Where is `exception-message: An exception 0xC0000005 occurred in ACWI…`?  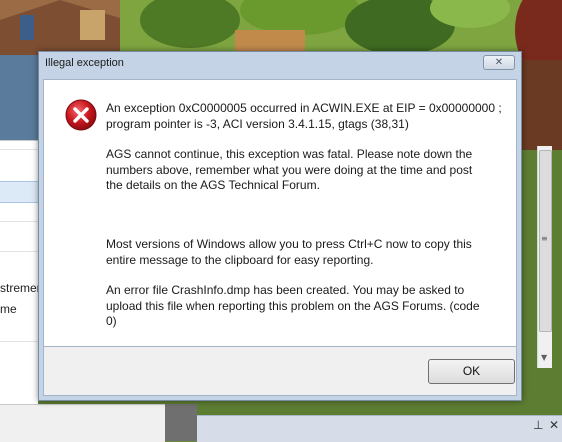
exception-message: An exception 0xC0000005 occurred in ACWI… is located at coordinates (304, 116).